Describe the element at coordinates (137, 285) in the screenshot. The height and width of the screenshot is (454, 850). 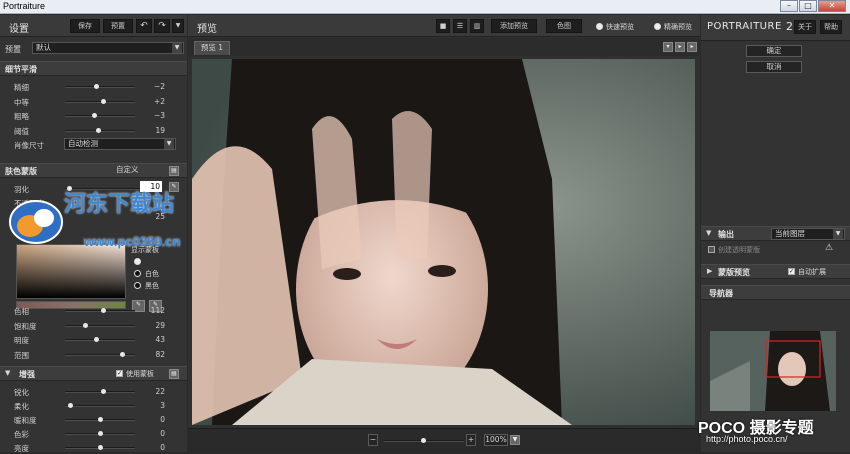
I see `radio-black` at that location.